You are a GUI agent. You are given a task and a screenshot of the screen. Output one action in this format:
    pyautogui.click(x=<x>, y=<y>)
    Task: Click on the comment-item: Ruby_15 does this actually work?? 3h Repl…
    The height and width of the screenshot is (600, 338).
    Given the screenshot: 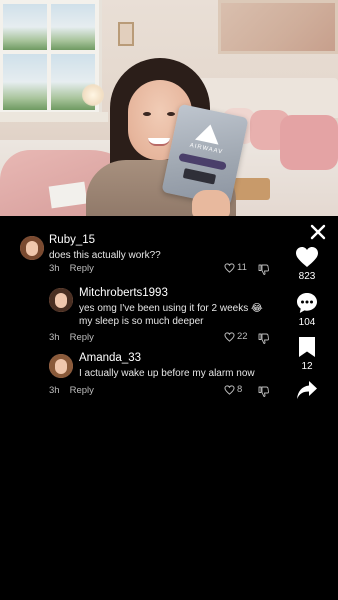 What is the action you would take?
    pyautogui.click(x=140, y=254)
    